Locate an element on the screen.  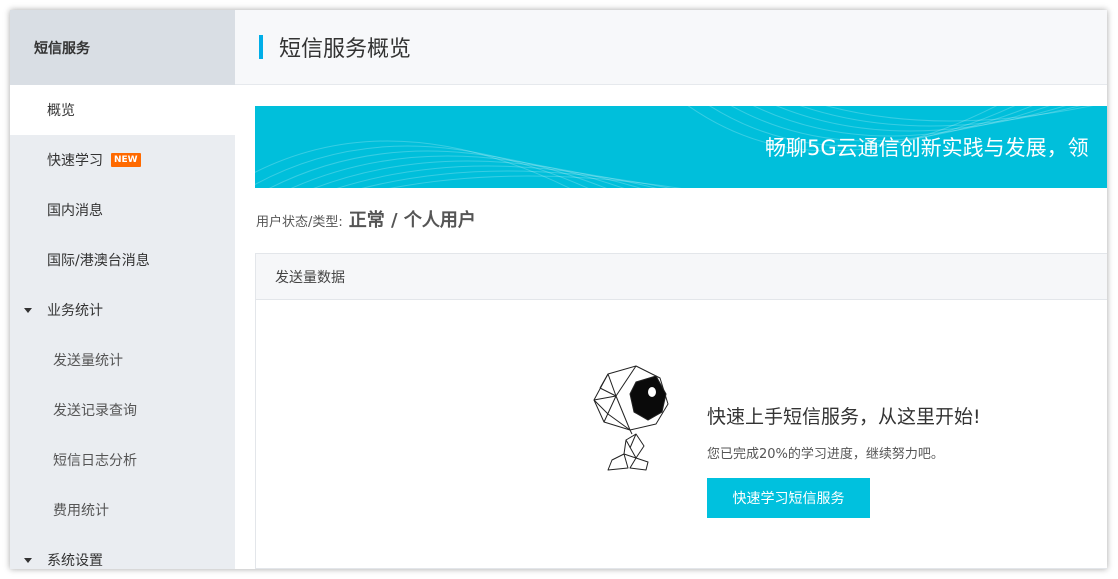
new-badge: NEW is located at coordinates (126, 160).